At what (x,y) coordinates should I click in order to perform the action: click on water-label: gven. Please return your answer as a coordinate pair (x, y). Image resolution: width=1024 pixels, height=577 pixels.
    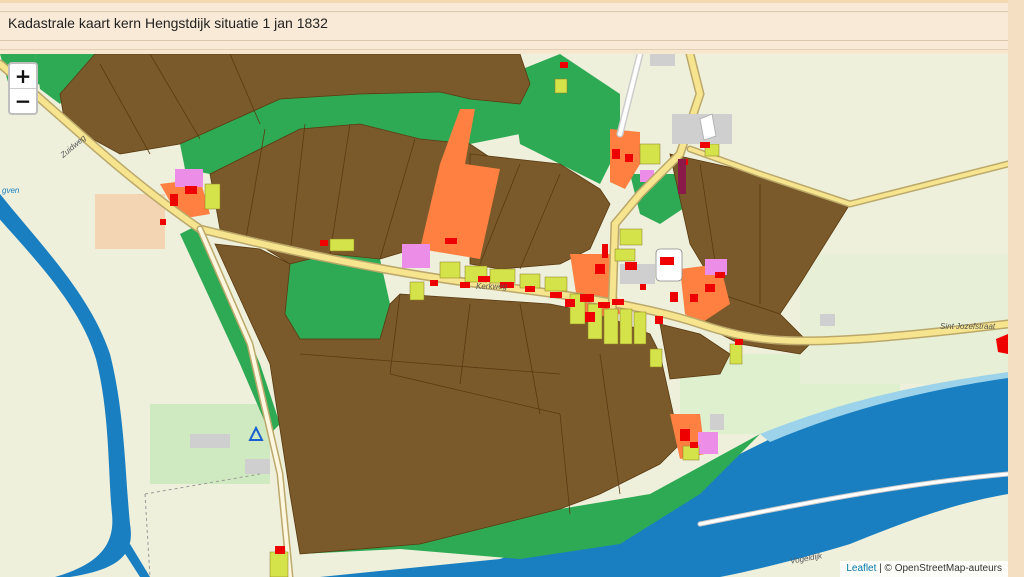
    Looking at the image, I should click on (11, 190).